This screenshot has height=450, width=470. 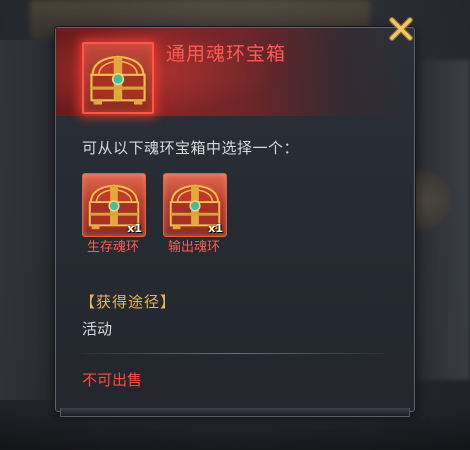 I want to click on close-icon, so click(x=401, y=29).